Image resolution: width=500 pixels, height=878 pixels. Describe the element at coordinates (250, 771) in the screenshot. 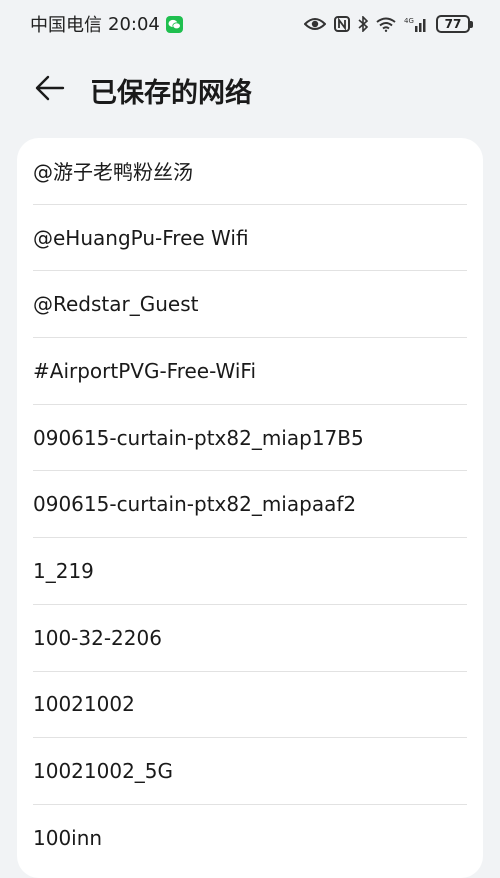

I see `network-item: 10021002_5G` at that location.